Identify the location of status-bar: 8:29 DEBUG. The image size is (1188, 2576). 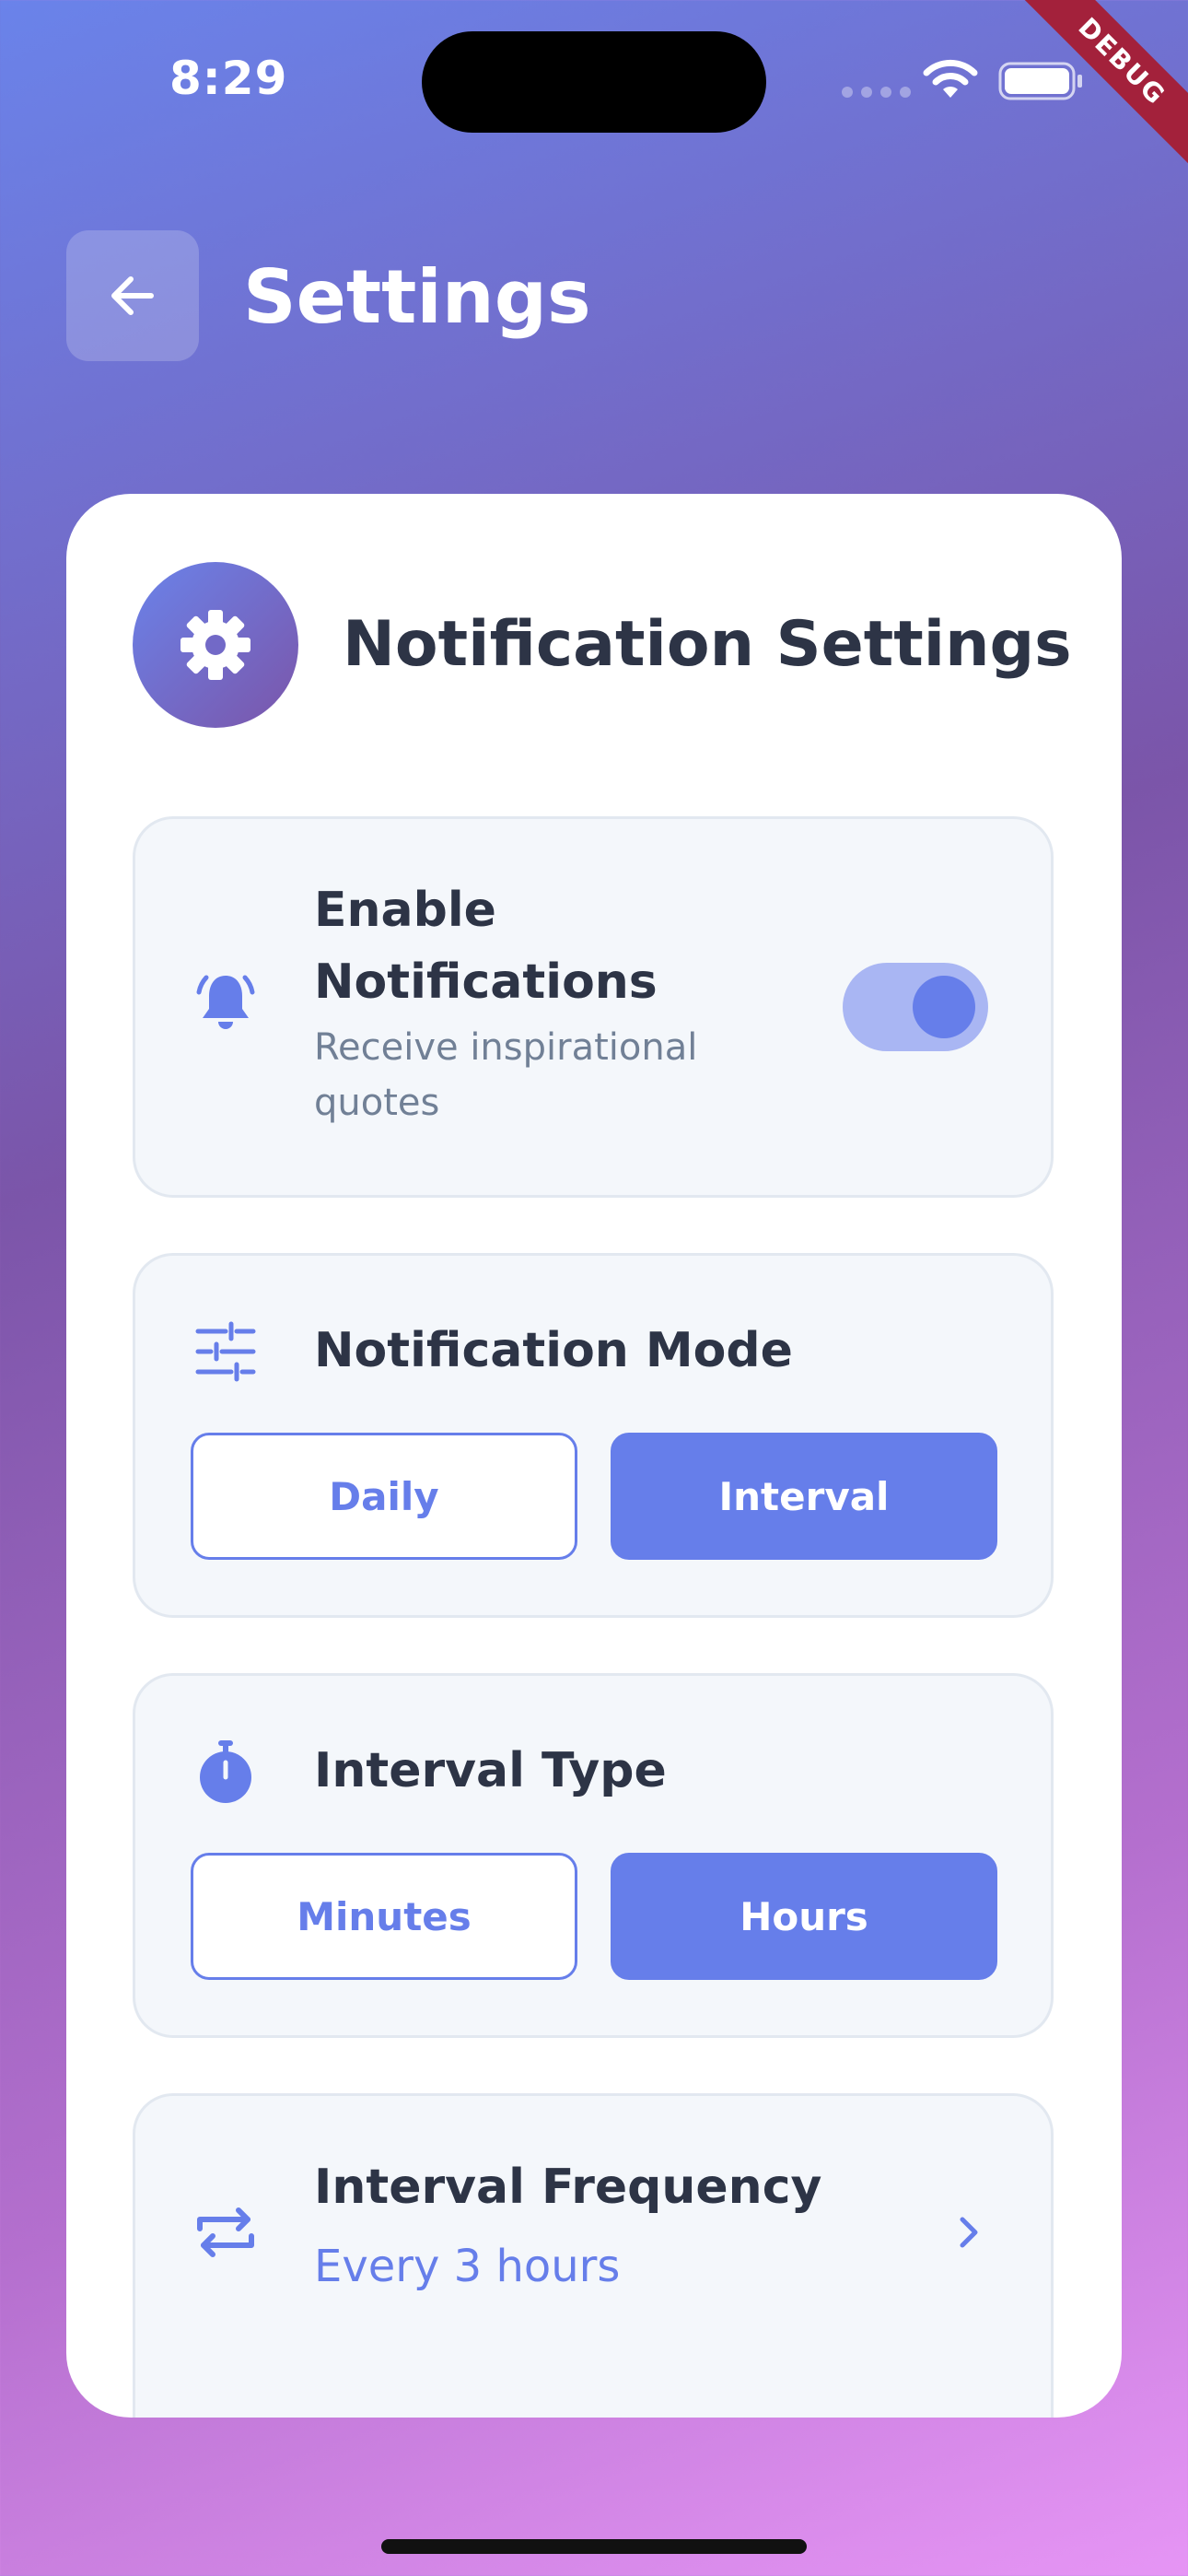
(594, 89).